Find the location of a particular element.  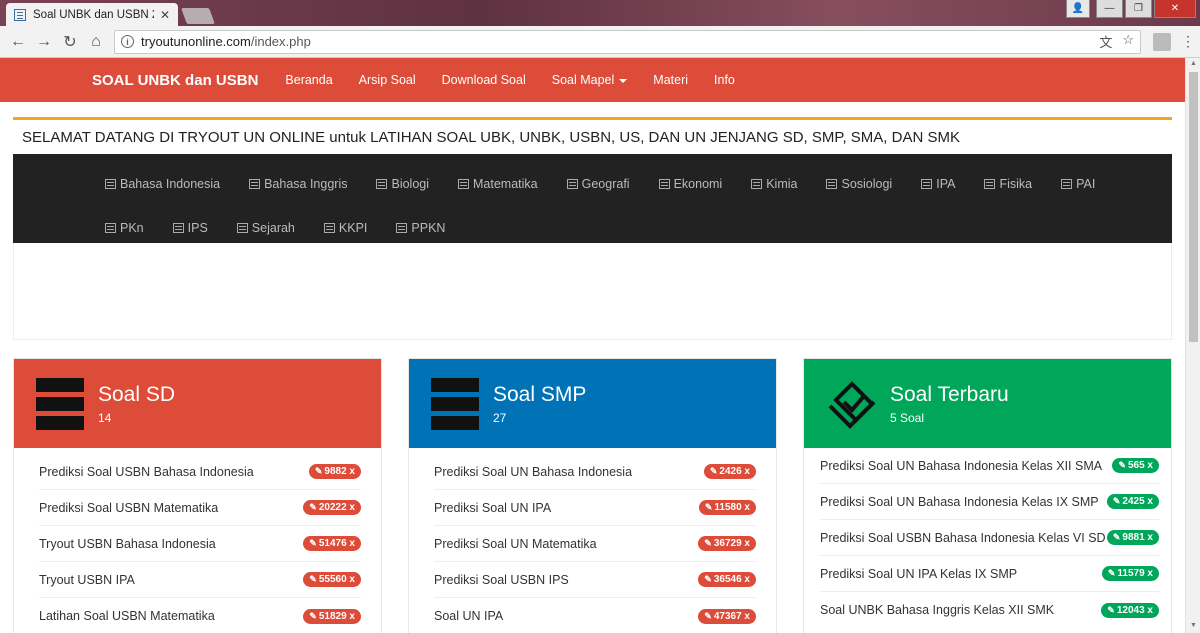

list-item: Tryout USBN IPA ✎ 55560 x is located at coordinates (200, 580).